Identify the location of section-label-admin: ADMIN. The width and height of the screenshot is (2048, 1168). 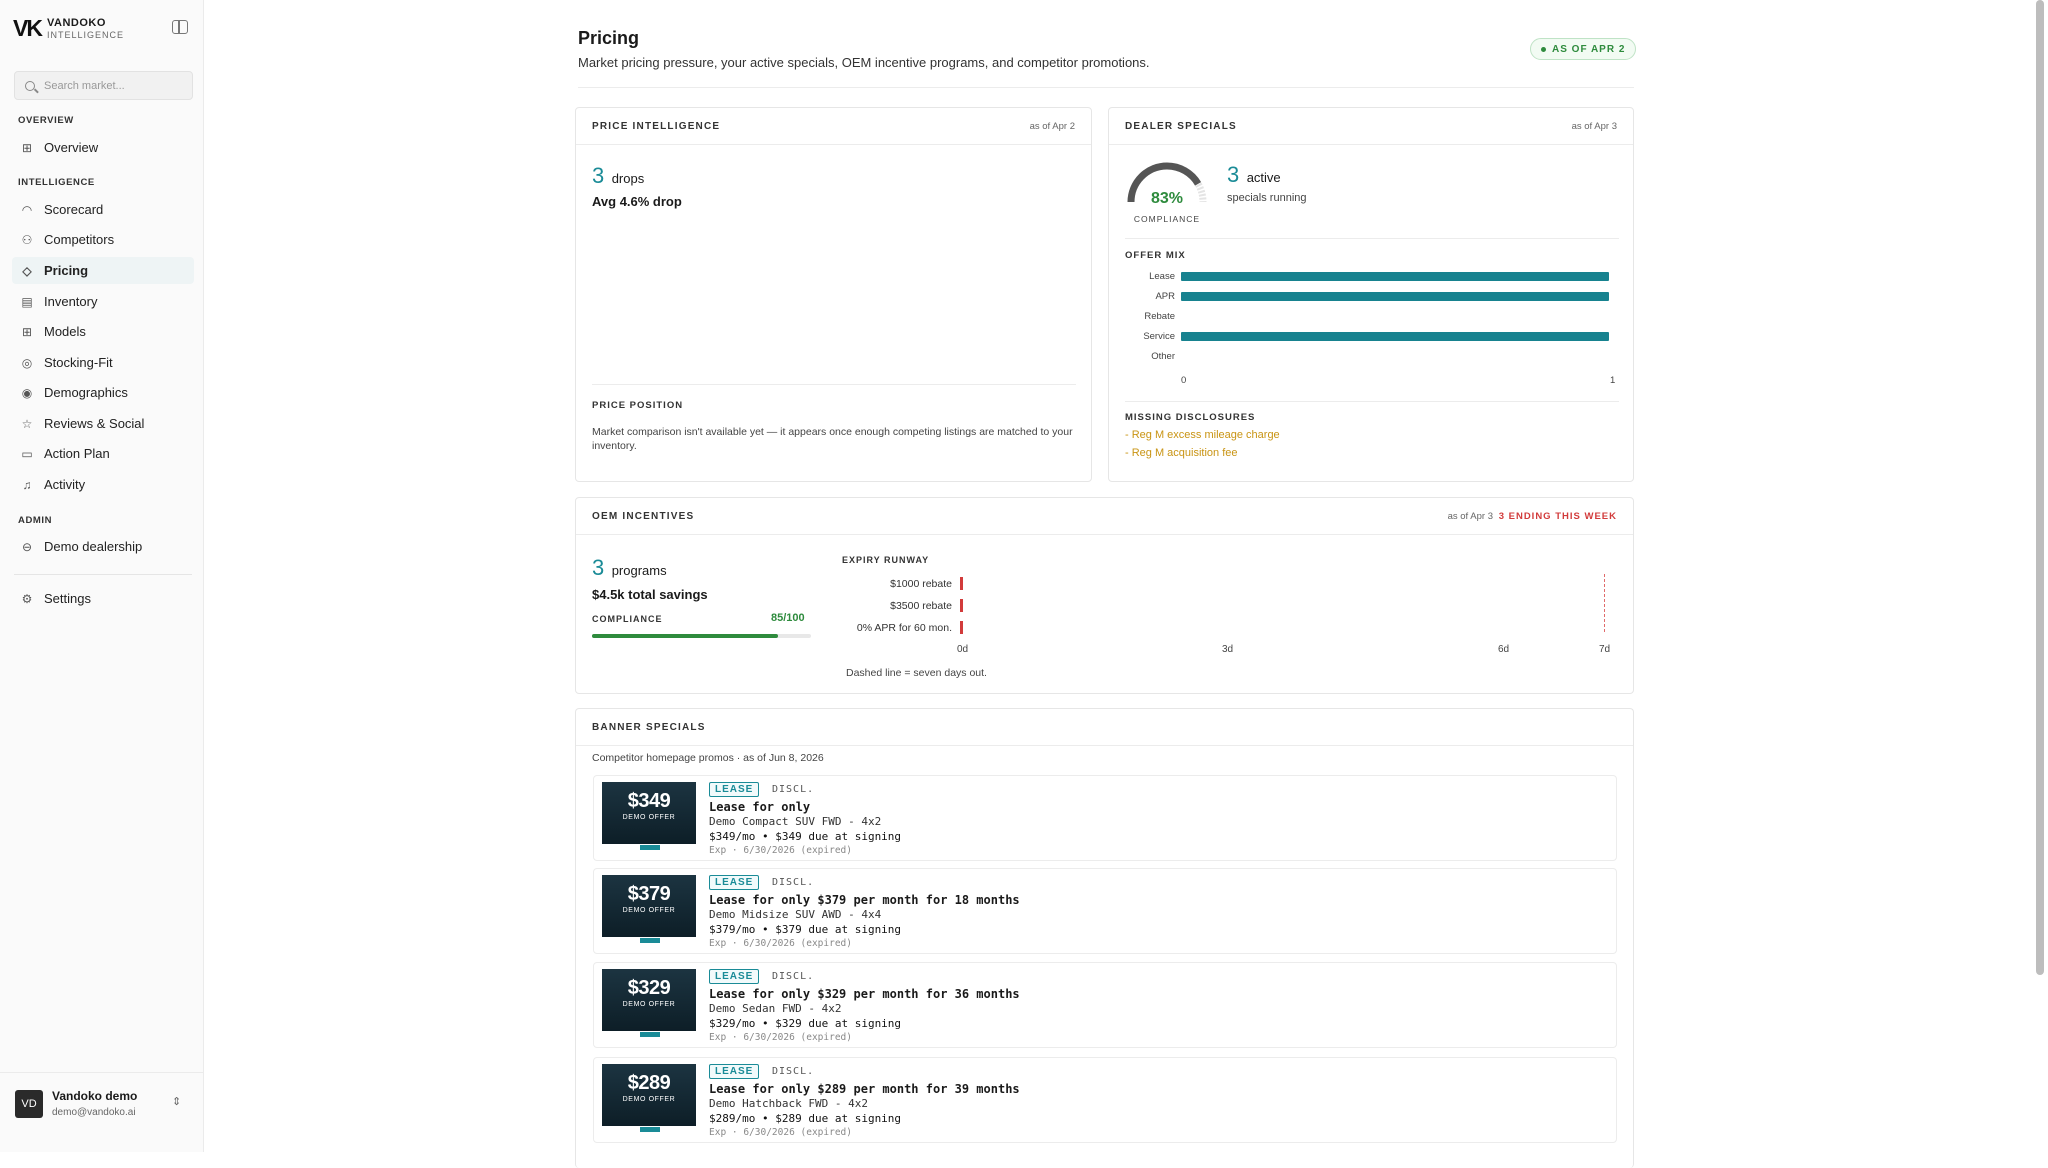
(35, 520).